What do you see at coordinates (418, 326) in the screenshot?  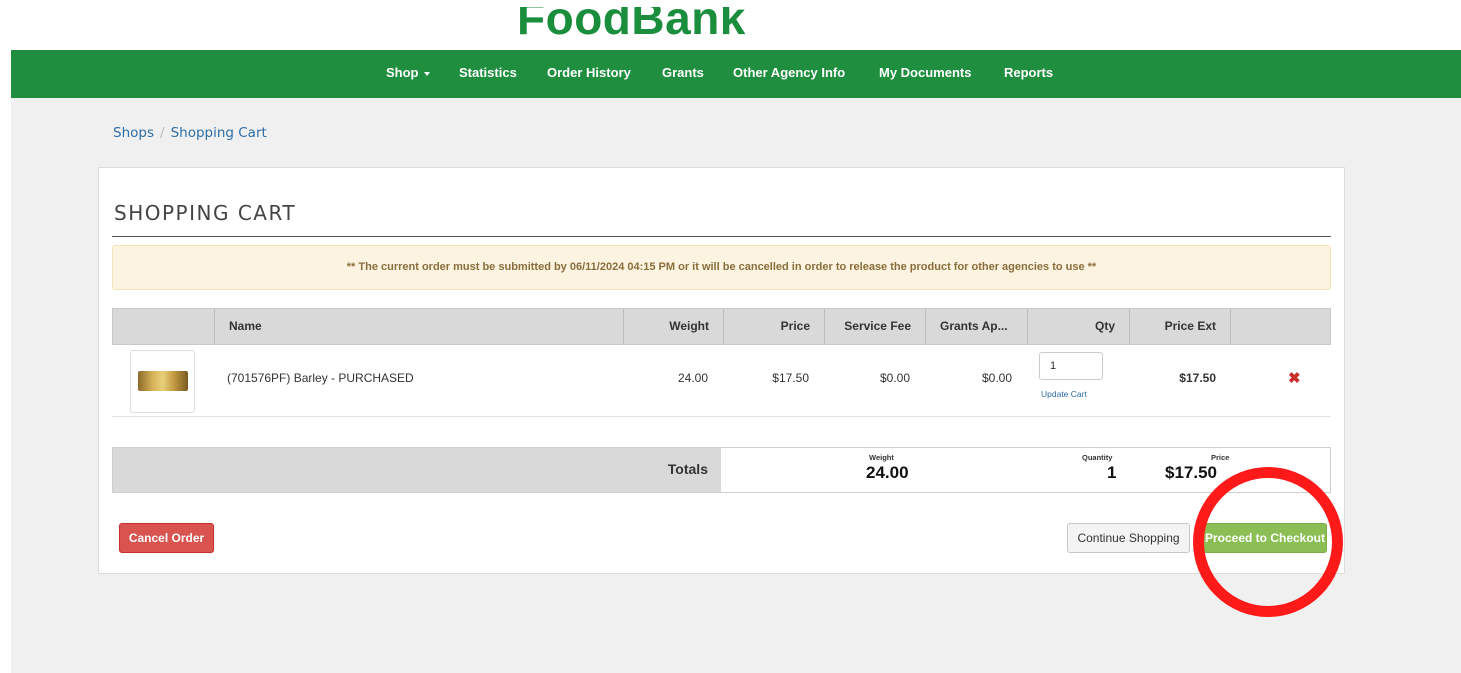 I see `col-name: Name` at bounding box center [418, 326].